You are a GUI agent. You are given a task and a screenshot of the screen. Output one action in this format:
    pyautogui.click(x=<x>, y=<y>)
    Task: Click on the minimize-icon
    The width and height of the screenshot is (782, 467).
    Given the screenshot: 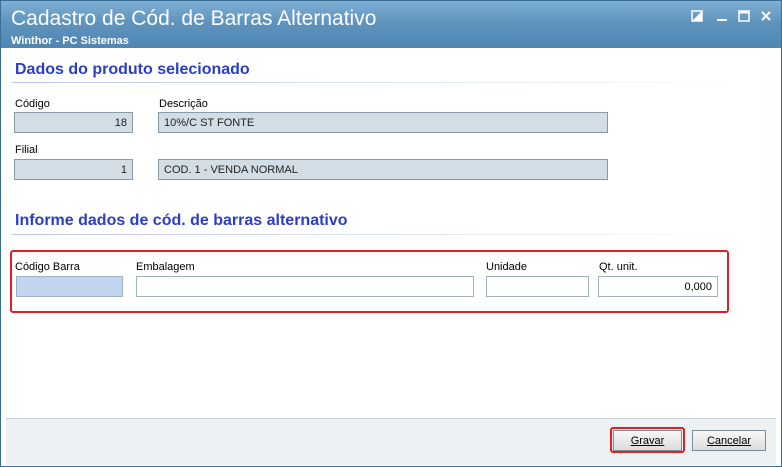 What is the action you would take?
    pyautogui.click(x=722, y=18)
    